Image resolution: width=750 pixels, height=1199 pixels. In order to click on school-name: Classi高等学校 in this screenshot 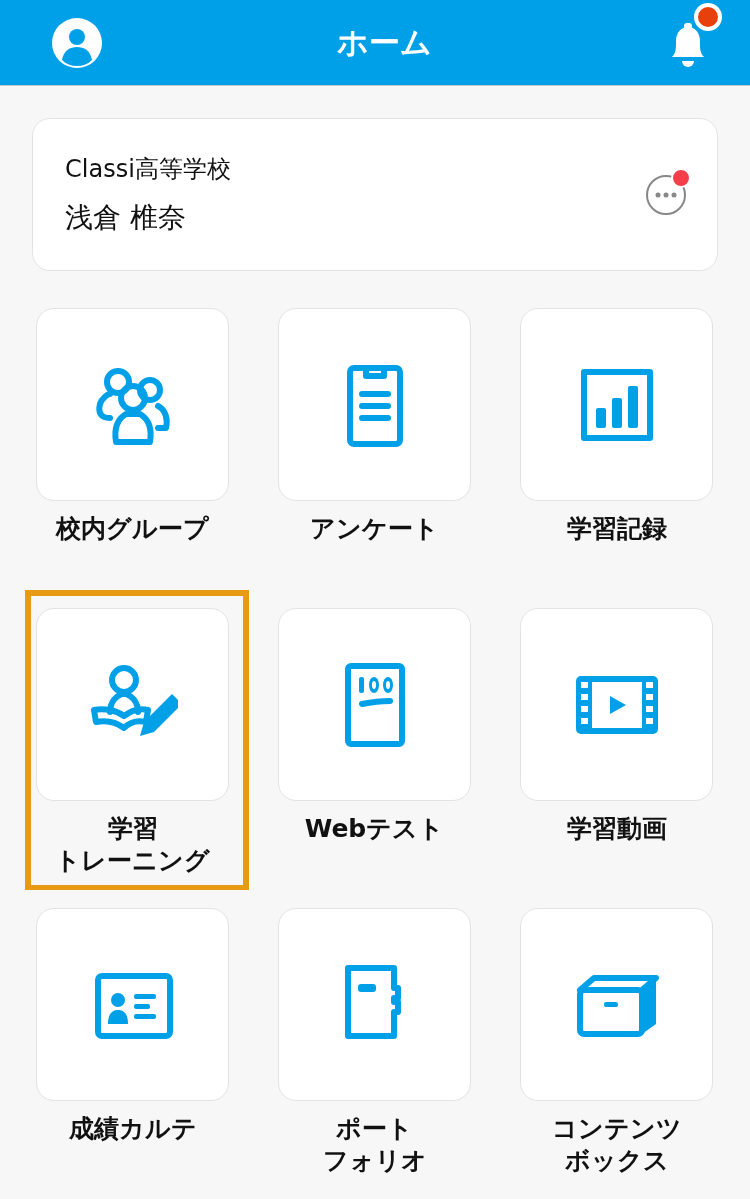, I will do `click(148, 169)`.